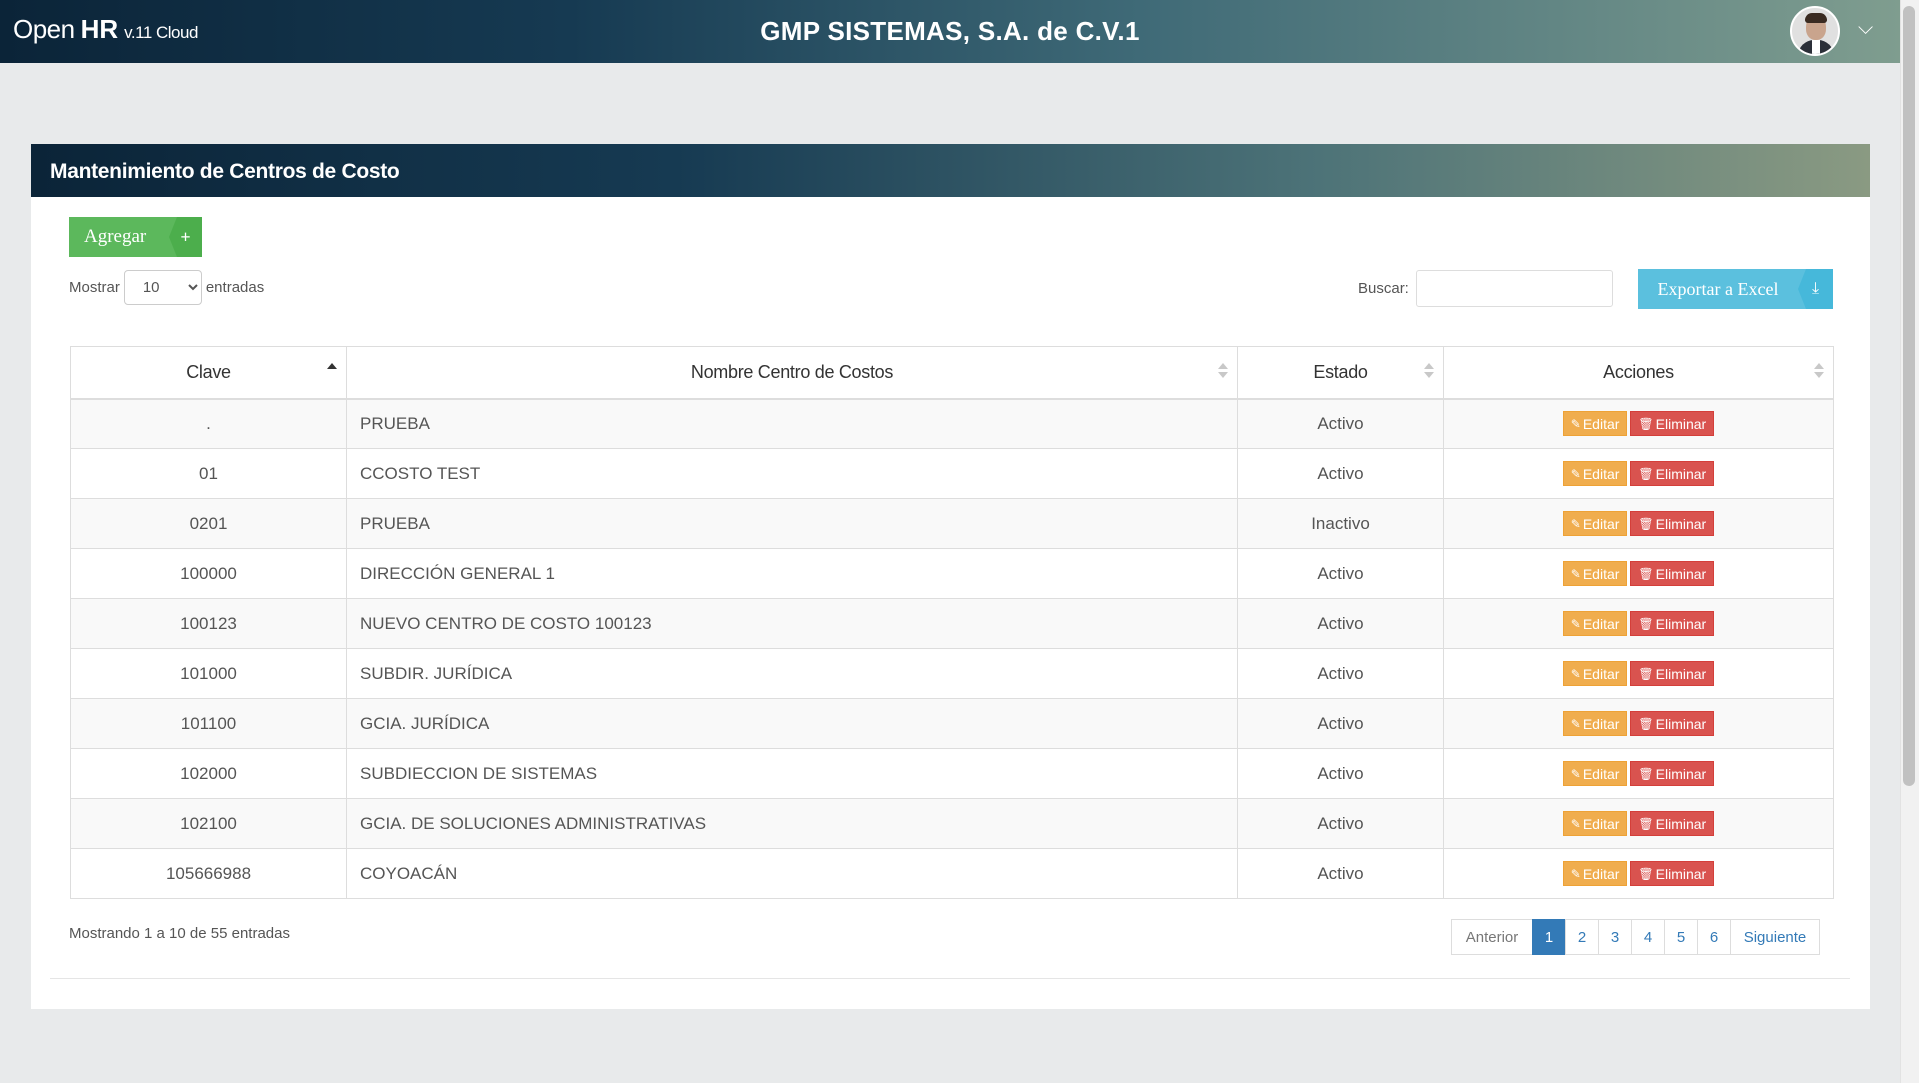 Image resolution: width=1919 pixels, height=1083 pixels. Describe the element at coordinates (1549, 937) in the screenshot. I see `pagination-page: 1` at that location.